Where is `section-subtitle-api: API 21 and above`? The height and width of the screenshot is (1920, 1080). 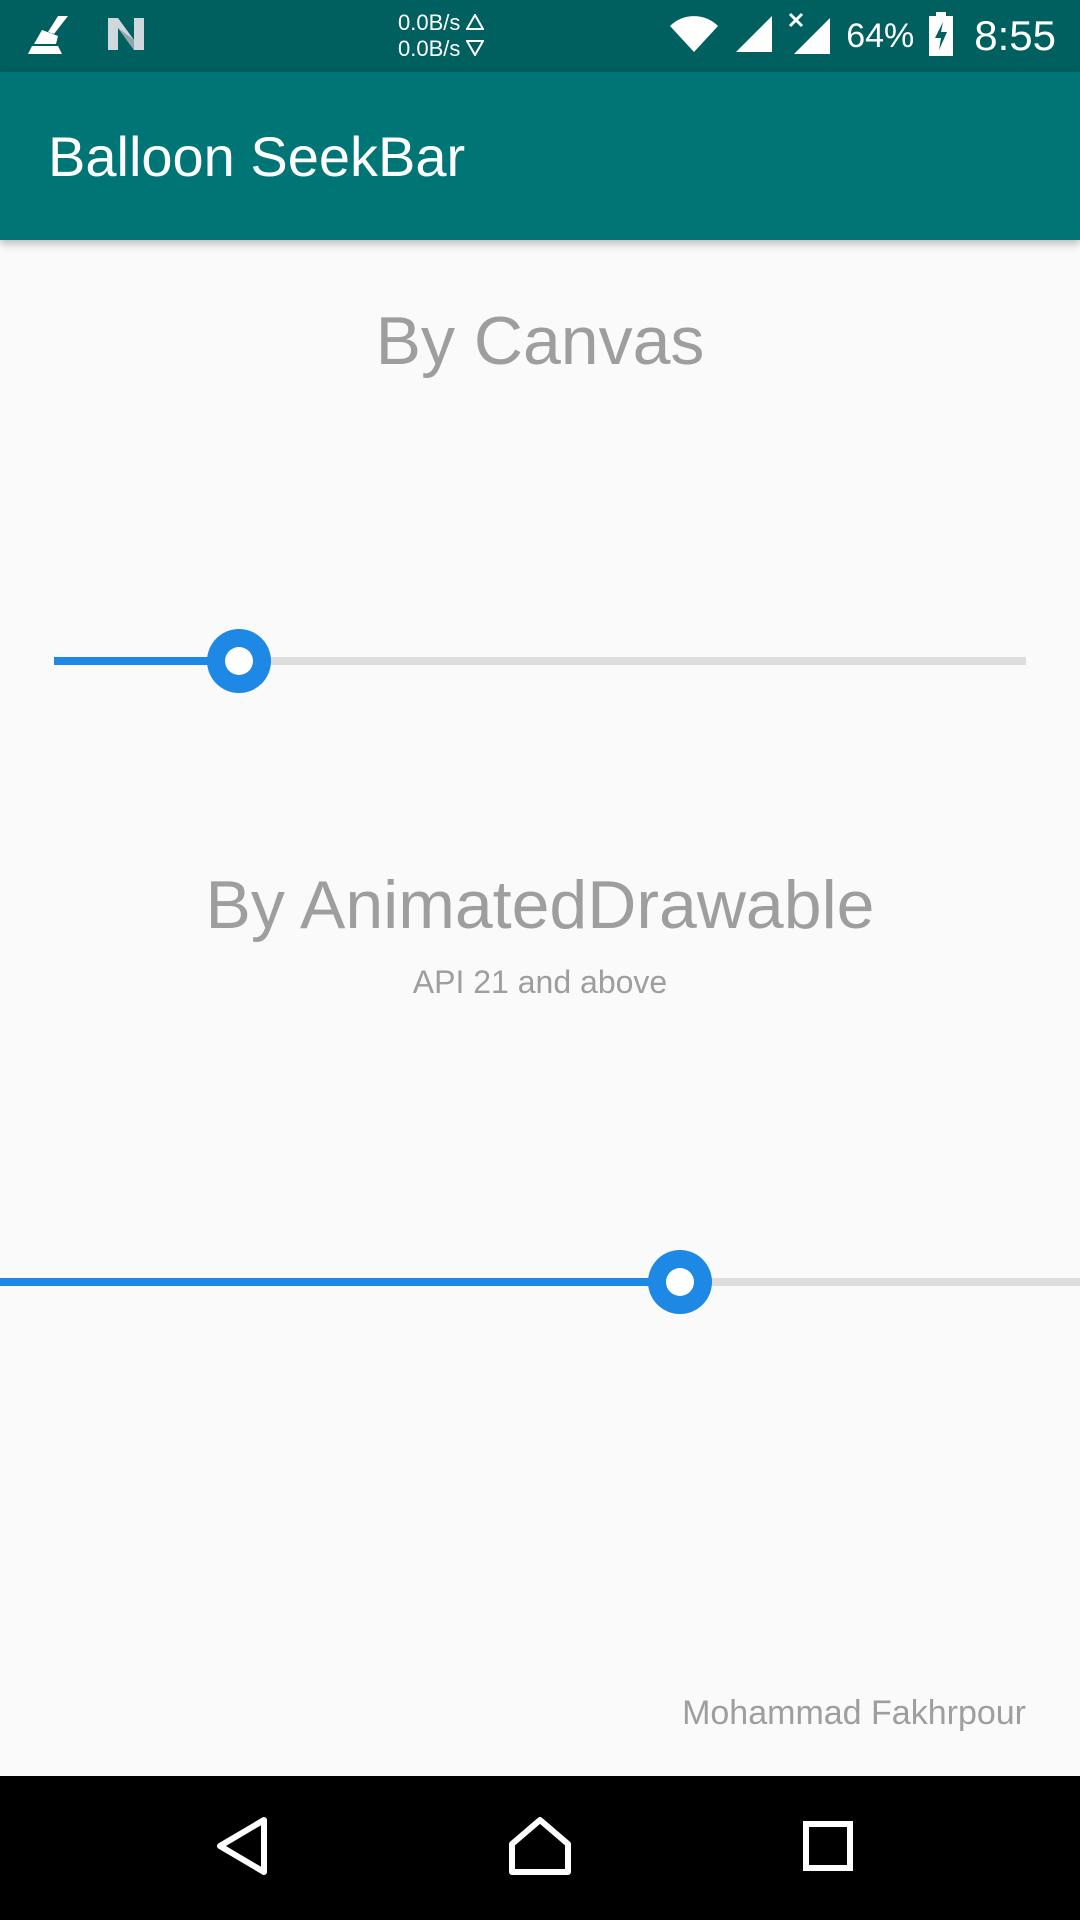
section-subtitle-api: API 21 and above is located at coordinates (540, 982).